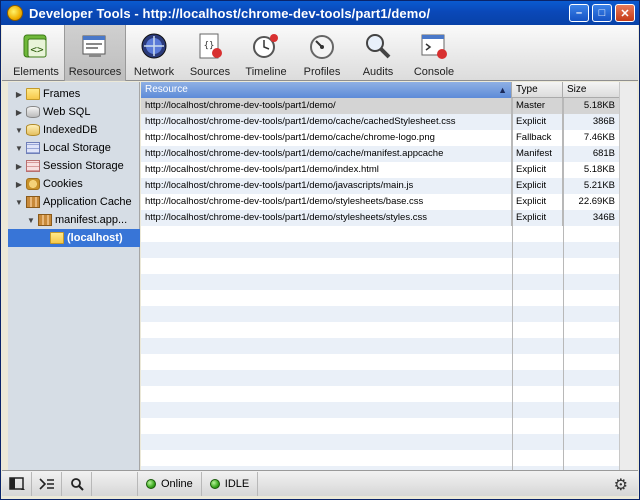 The width and height of the screenshot is (640, 500). I want to click on tab-label: Resources, so click(95, 72).